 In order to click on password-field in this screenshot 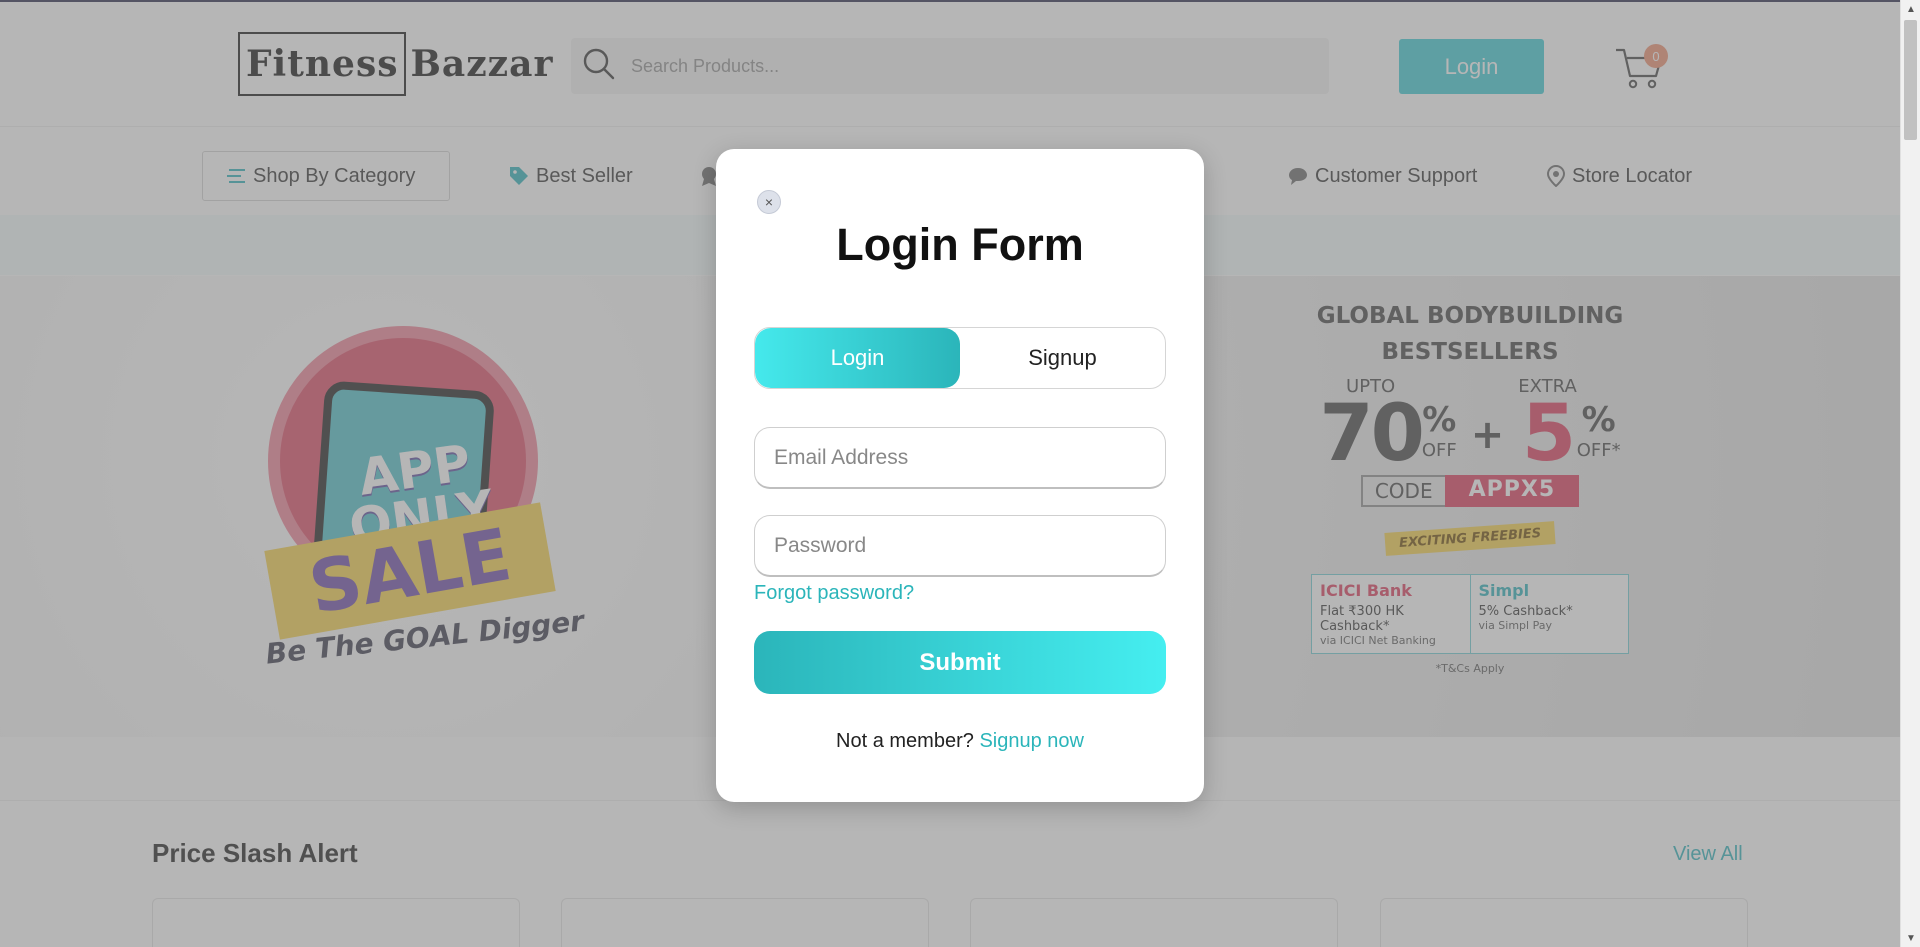, I will do `click(960, 546)`.